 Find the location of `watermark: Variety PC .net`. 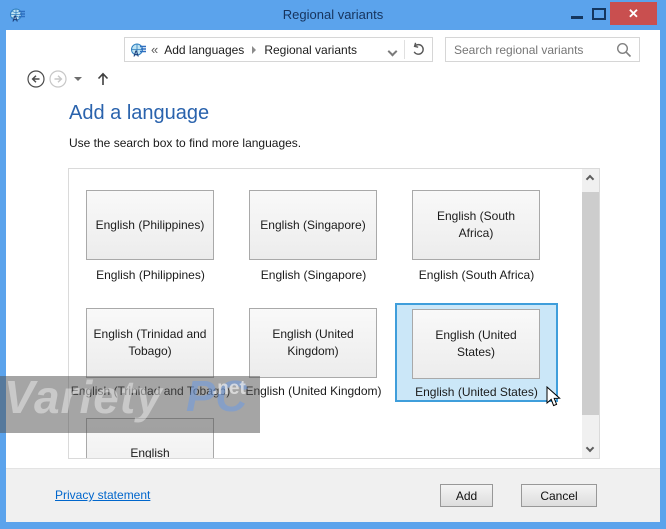

watermark: Variety PC .net is located at coordinates (130, 404).